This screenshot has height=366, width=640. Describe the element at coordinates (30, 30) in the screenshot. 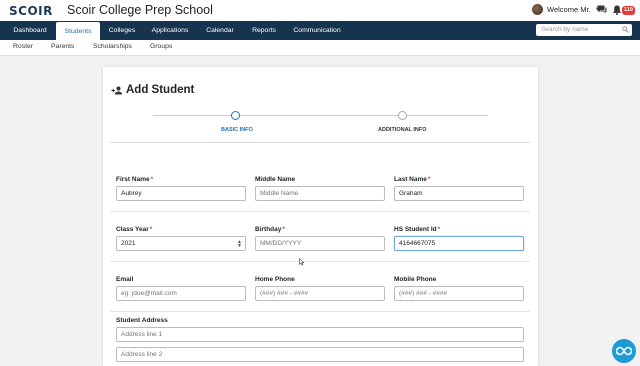

I see `nav-dashboard: Dashboard` at that location.